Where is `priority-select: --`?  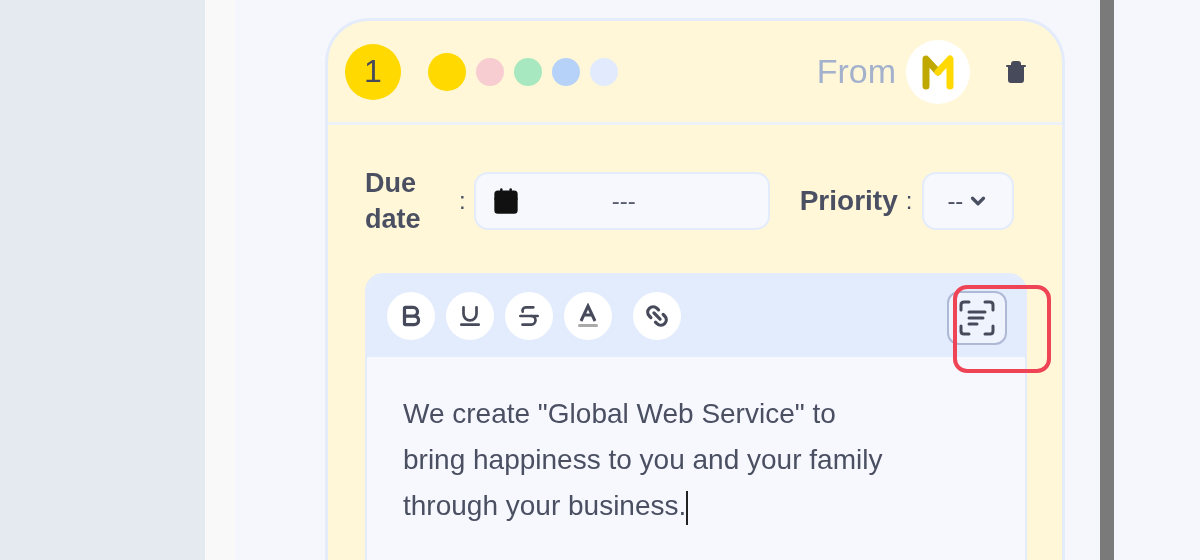
priority-select: -- is located at coordinates (968, 201).